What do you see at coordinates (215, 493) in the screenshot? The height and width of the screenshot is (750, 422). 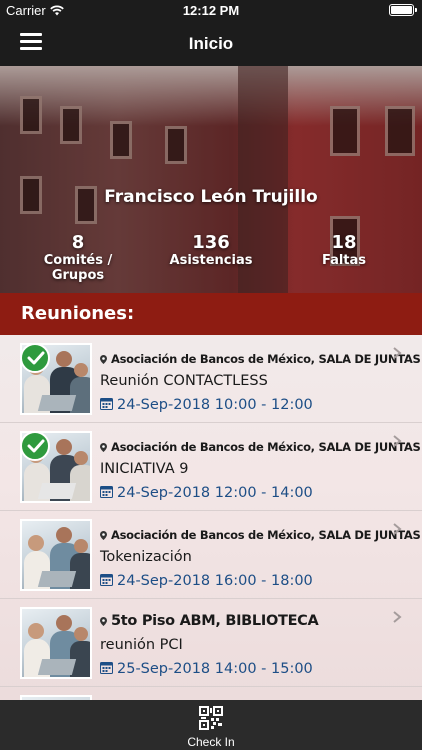 I see `date-text: 24-Sep-2018 12:00 - 14:00` at bounding box center [215, 493].